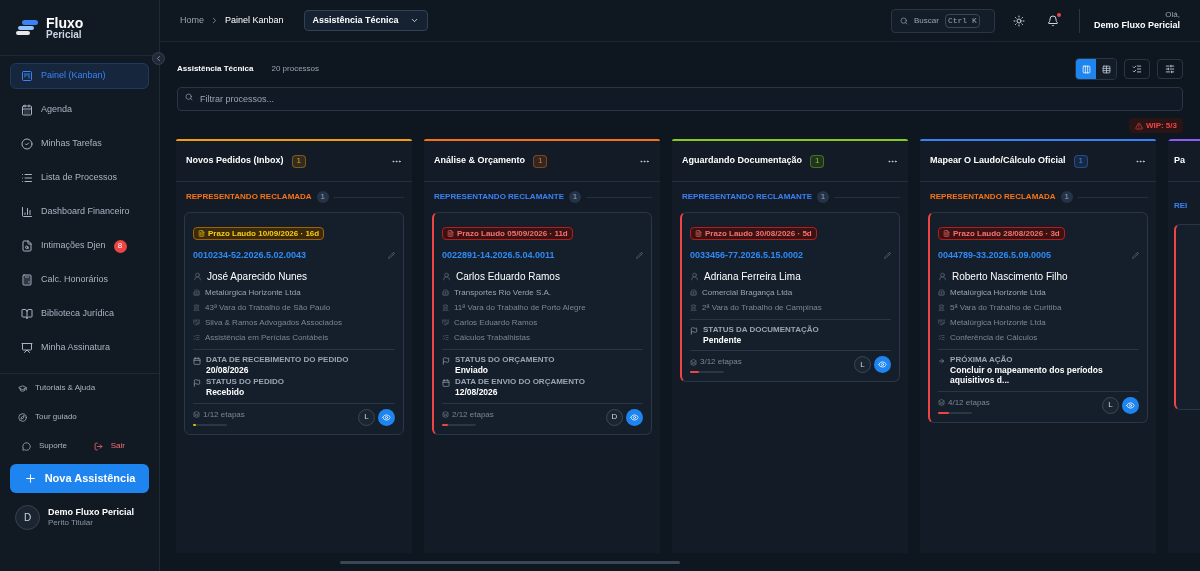  What do you see at coordinates (964, 402) in the screenshot?
I see `progress-label: 4/12 etapas` at bounding box center [964, 402].